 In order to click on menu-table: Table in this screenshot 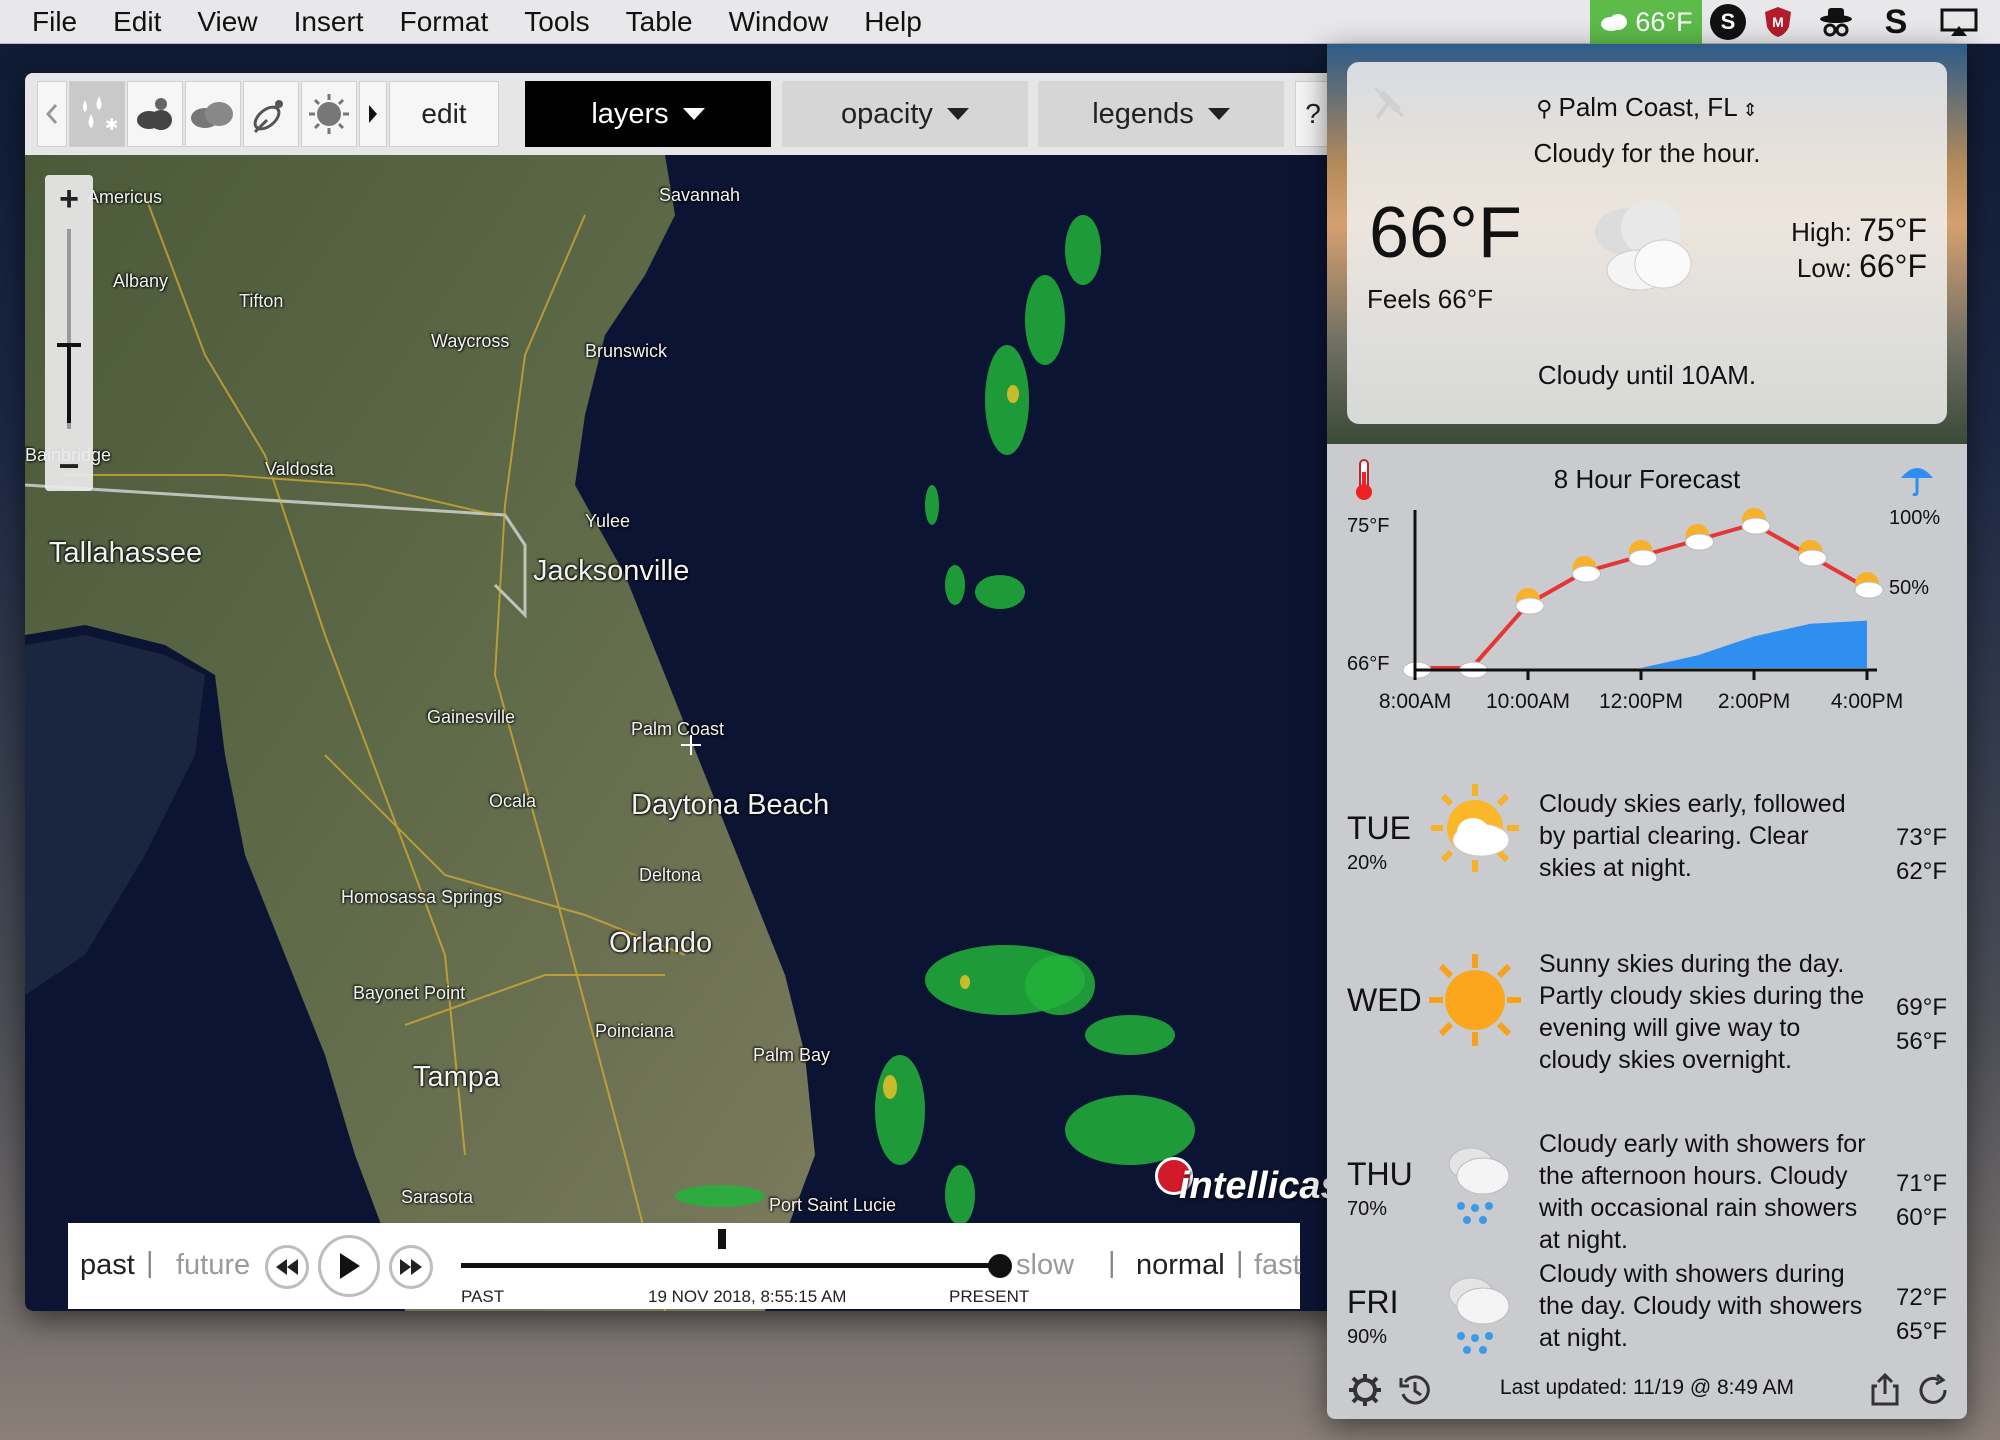, I will do `click(659, 22)`.